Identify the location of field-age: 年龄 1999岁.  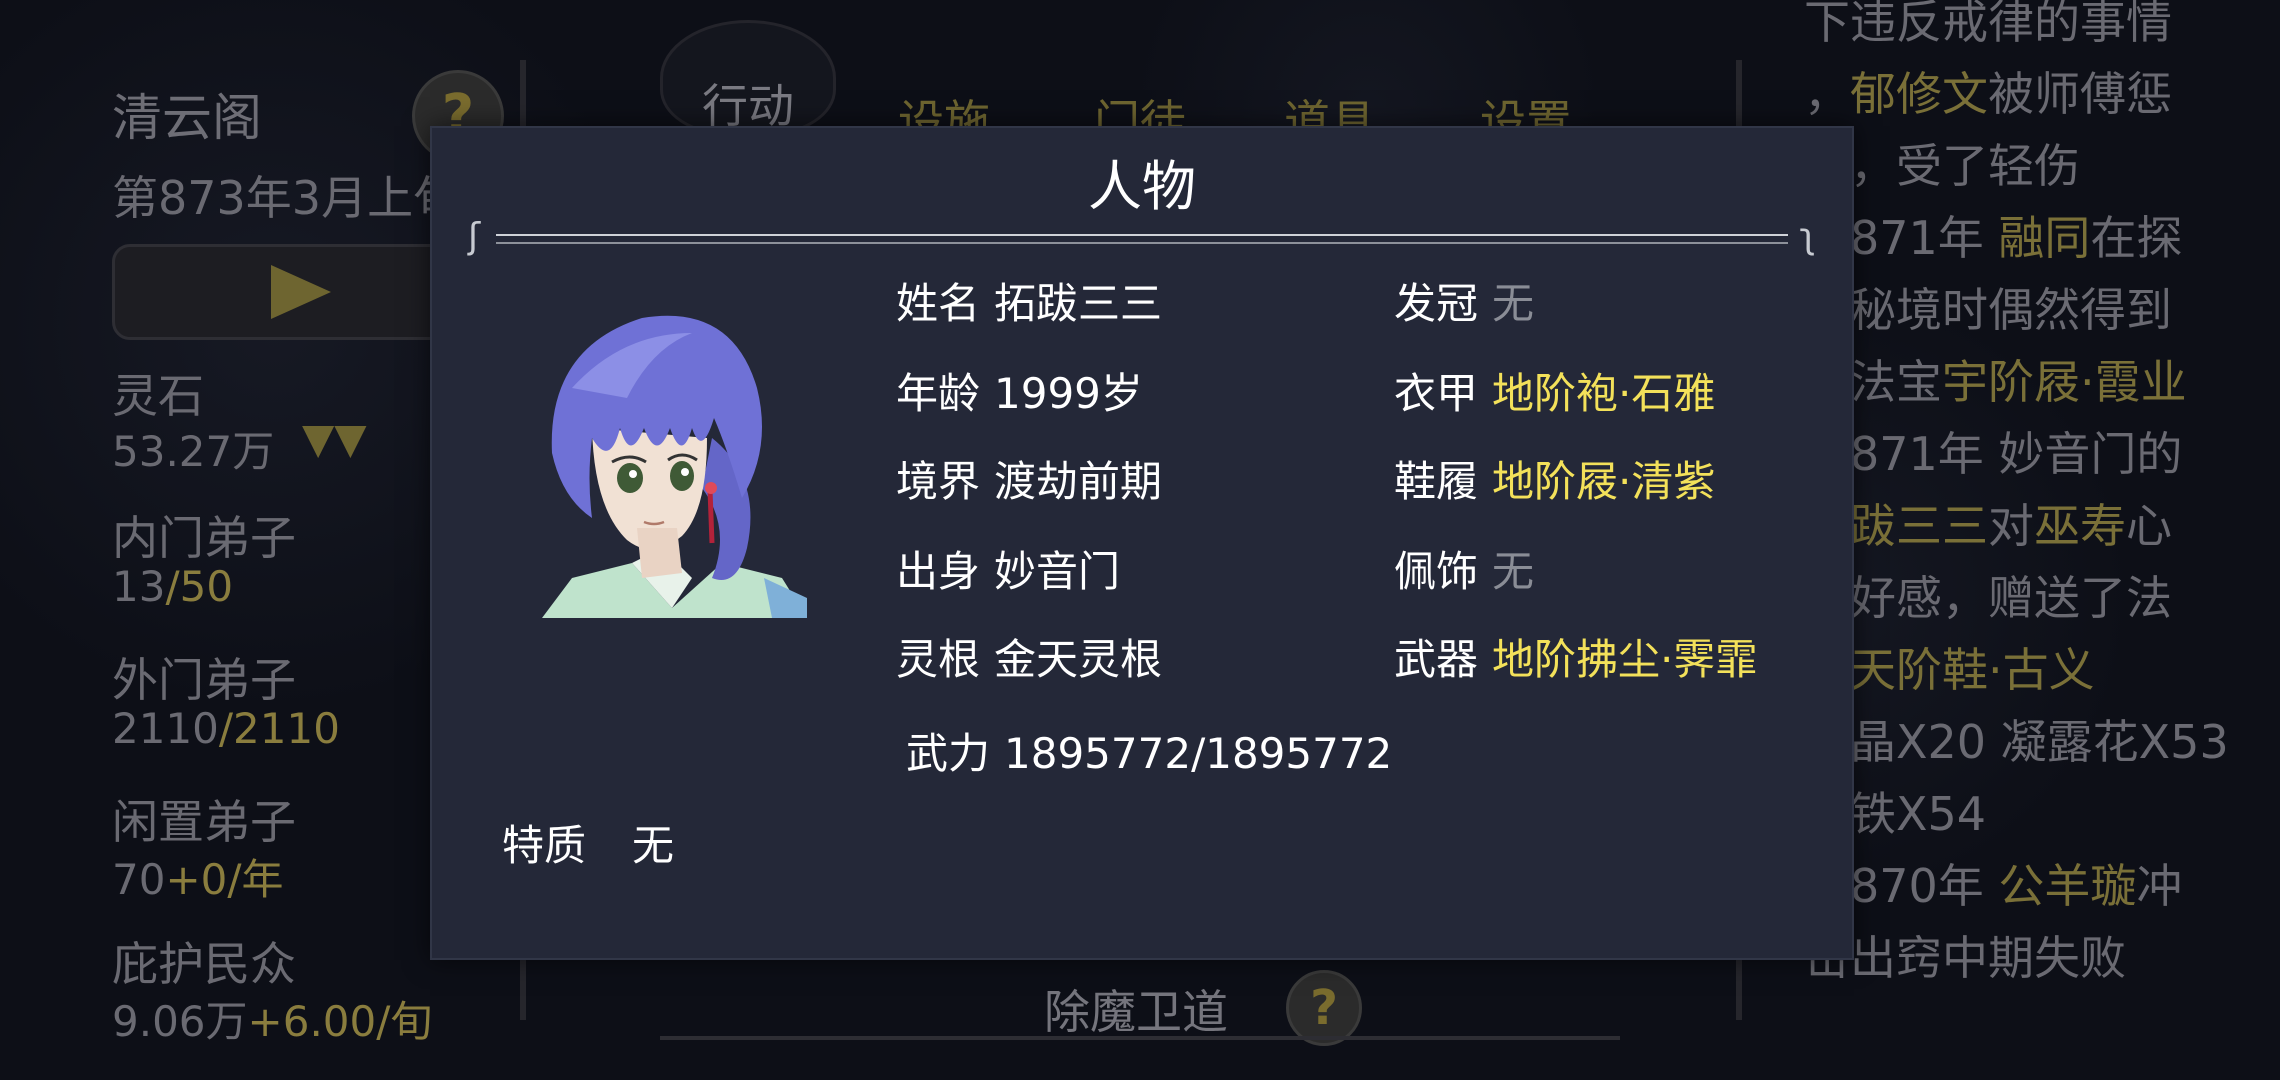
(1019, 393).